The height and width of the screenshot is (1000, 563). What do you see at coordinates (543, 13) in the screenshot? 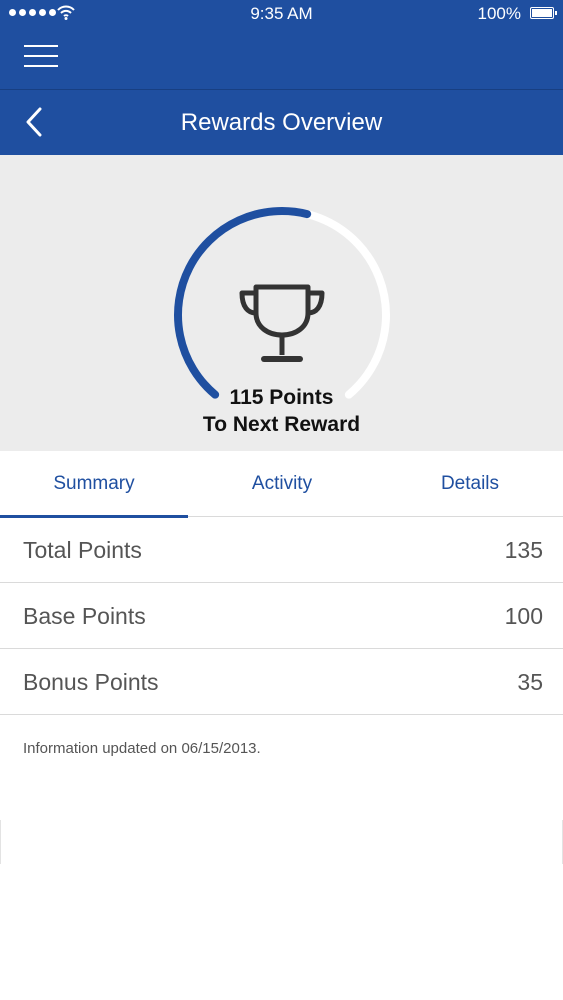
I see `battery-icon` at bounding box center [543, 13].